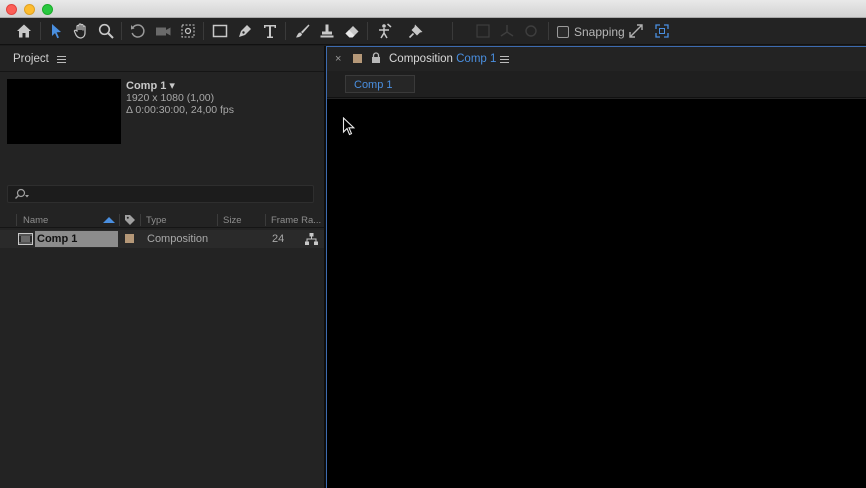 This screenshot has height=488, width=866. I want to click on column-name: Name, so click(35, 220).